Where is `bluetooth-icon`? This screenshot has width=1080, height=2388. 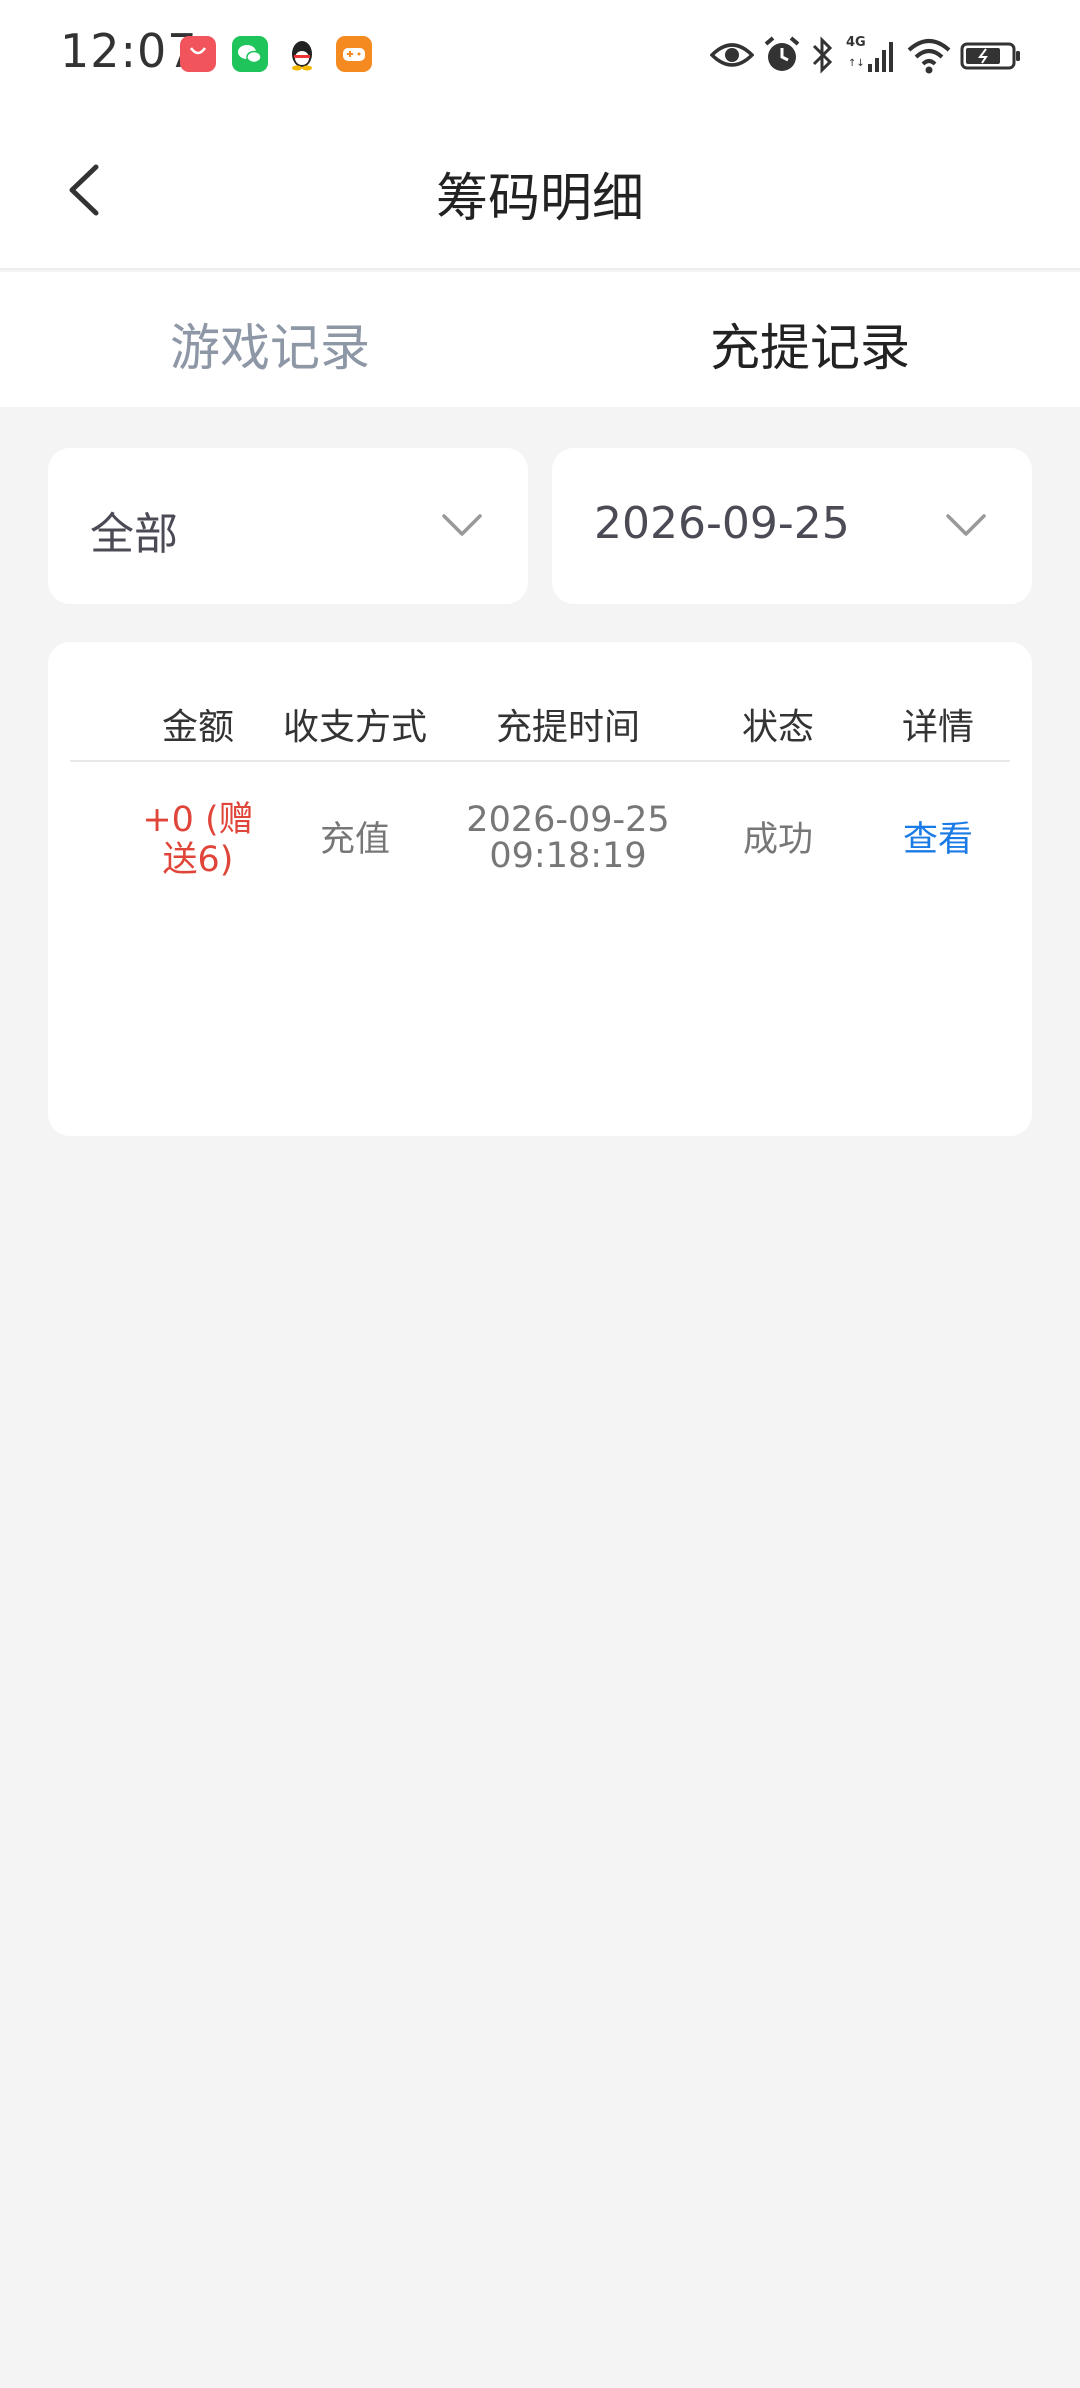 bluetooth-icon is located at coordinates (822, 55).